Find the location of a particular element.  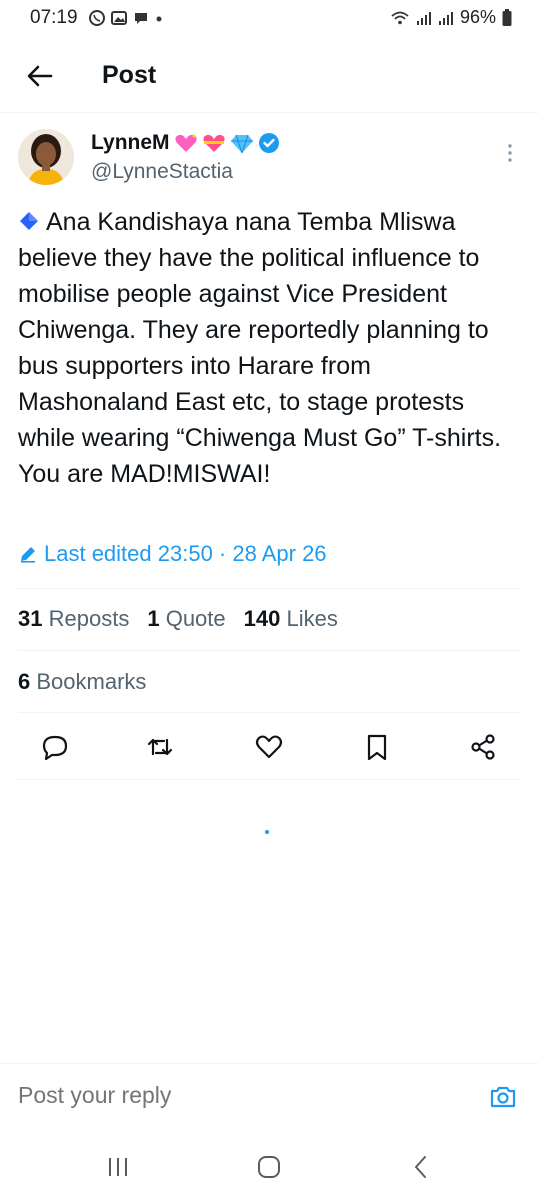

share-button is located at coordinates (483, 747).